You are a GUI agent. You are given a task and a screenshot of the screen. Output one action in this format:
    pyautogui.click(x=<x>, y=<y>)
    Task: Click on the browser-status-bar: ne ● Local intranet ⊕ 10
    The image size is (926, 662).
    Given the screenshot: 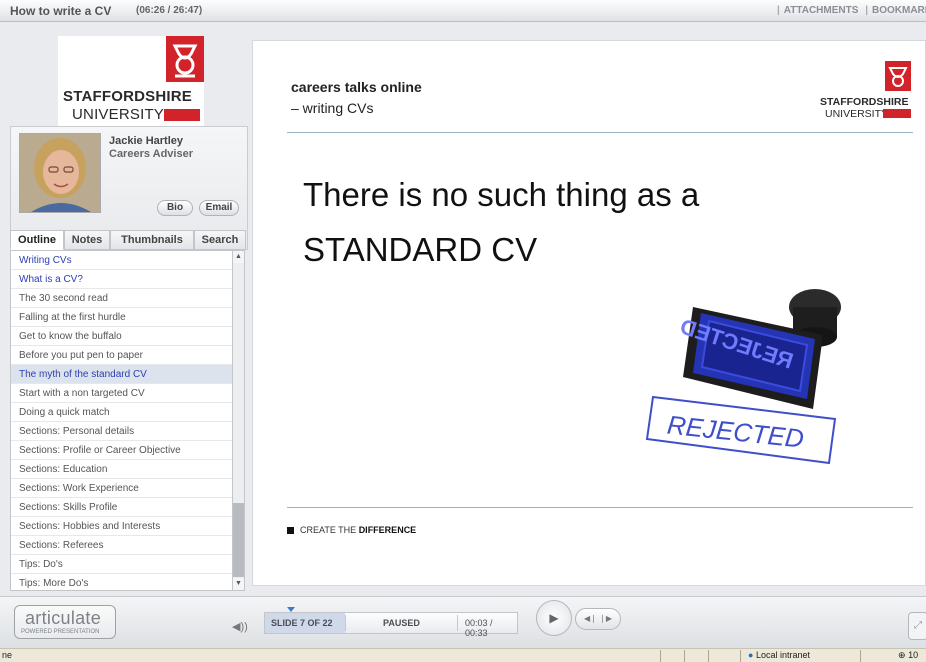 What is the action you would take?
    pyautogui.click(x=463, y=655)
    